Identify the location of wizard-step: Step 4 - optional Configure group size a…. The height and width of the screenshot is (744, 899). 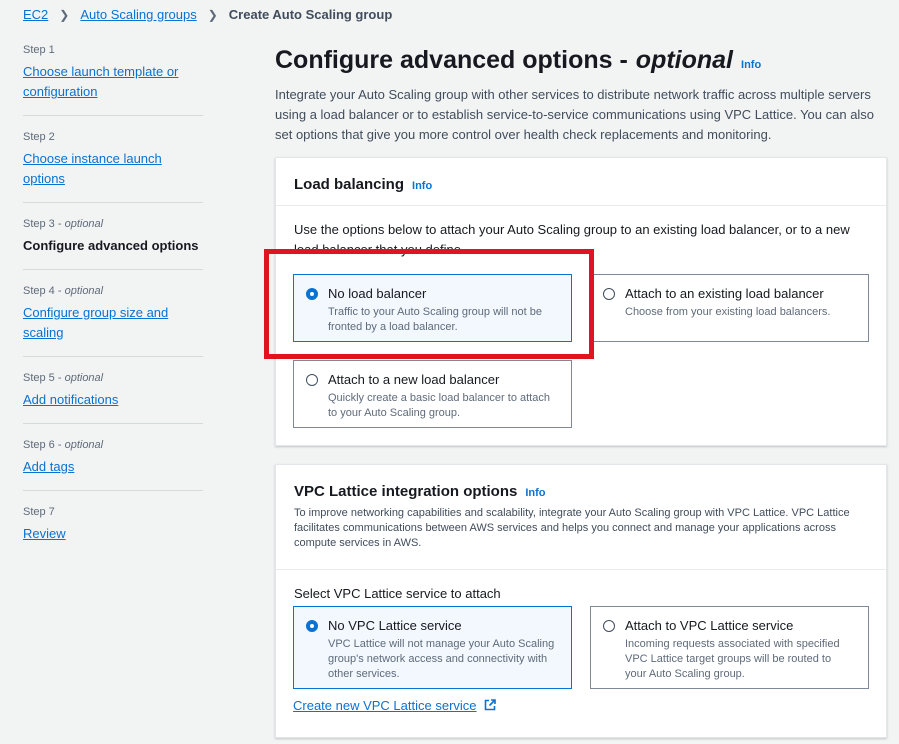
(113, 320).